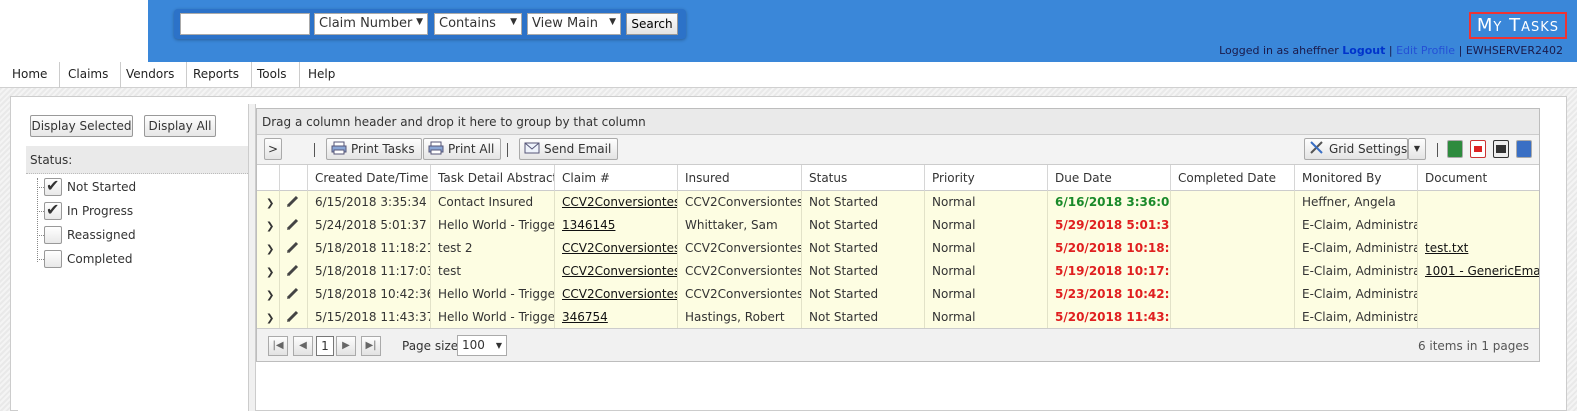 The image size is (1577, 411). Describe the element at coordinates (325, 346) in the screenshot. I see `current-page: 1` at that location.